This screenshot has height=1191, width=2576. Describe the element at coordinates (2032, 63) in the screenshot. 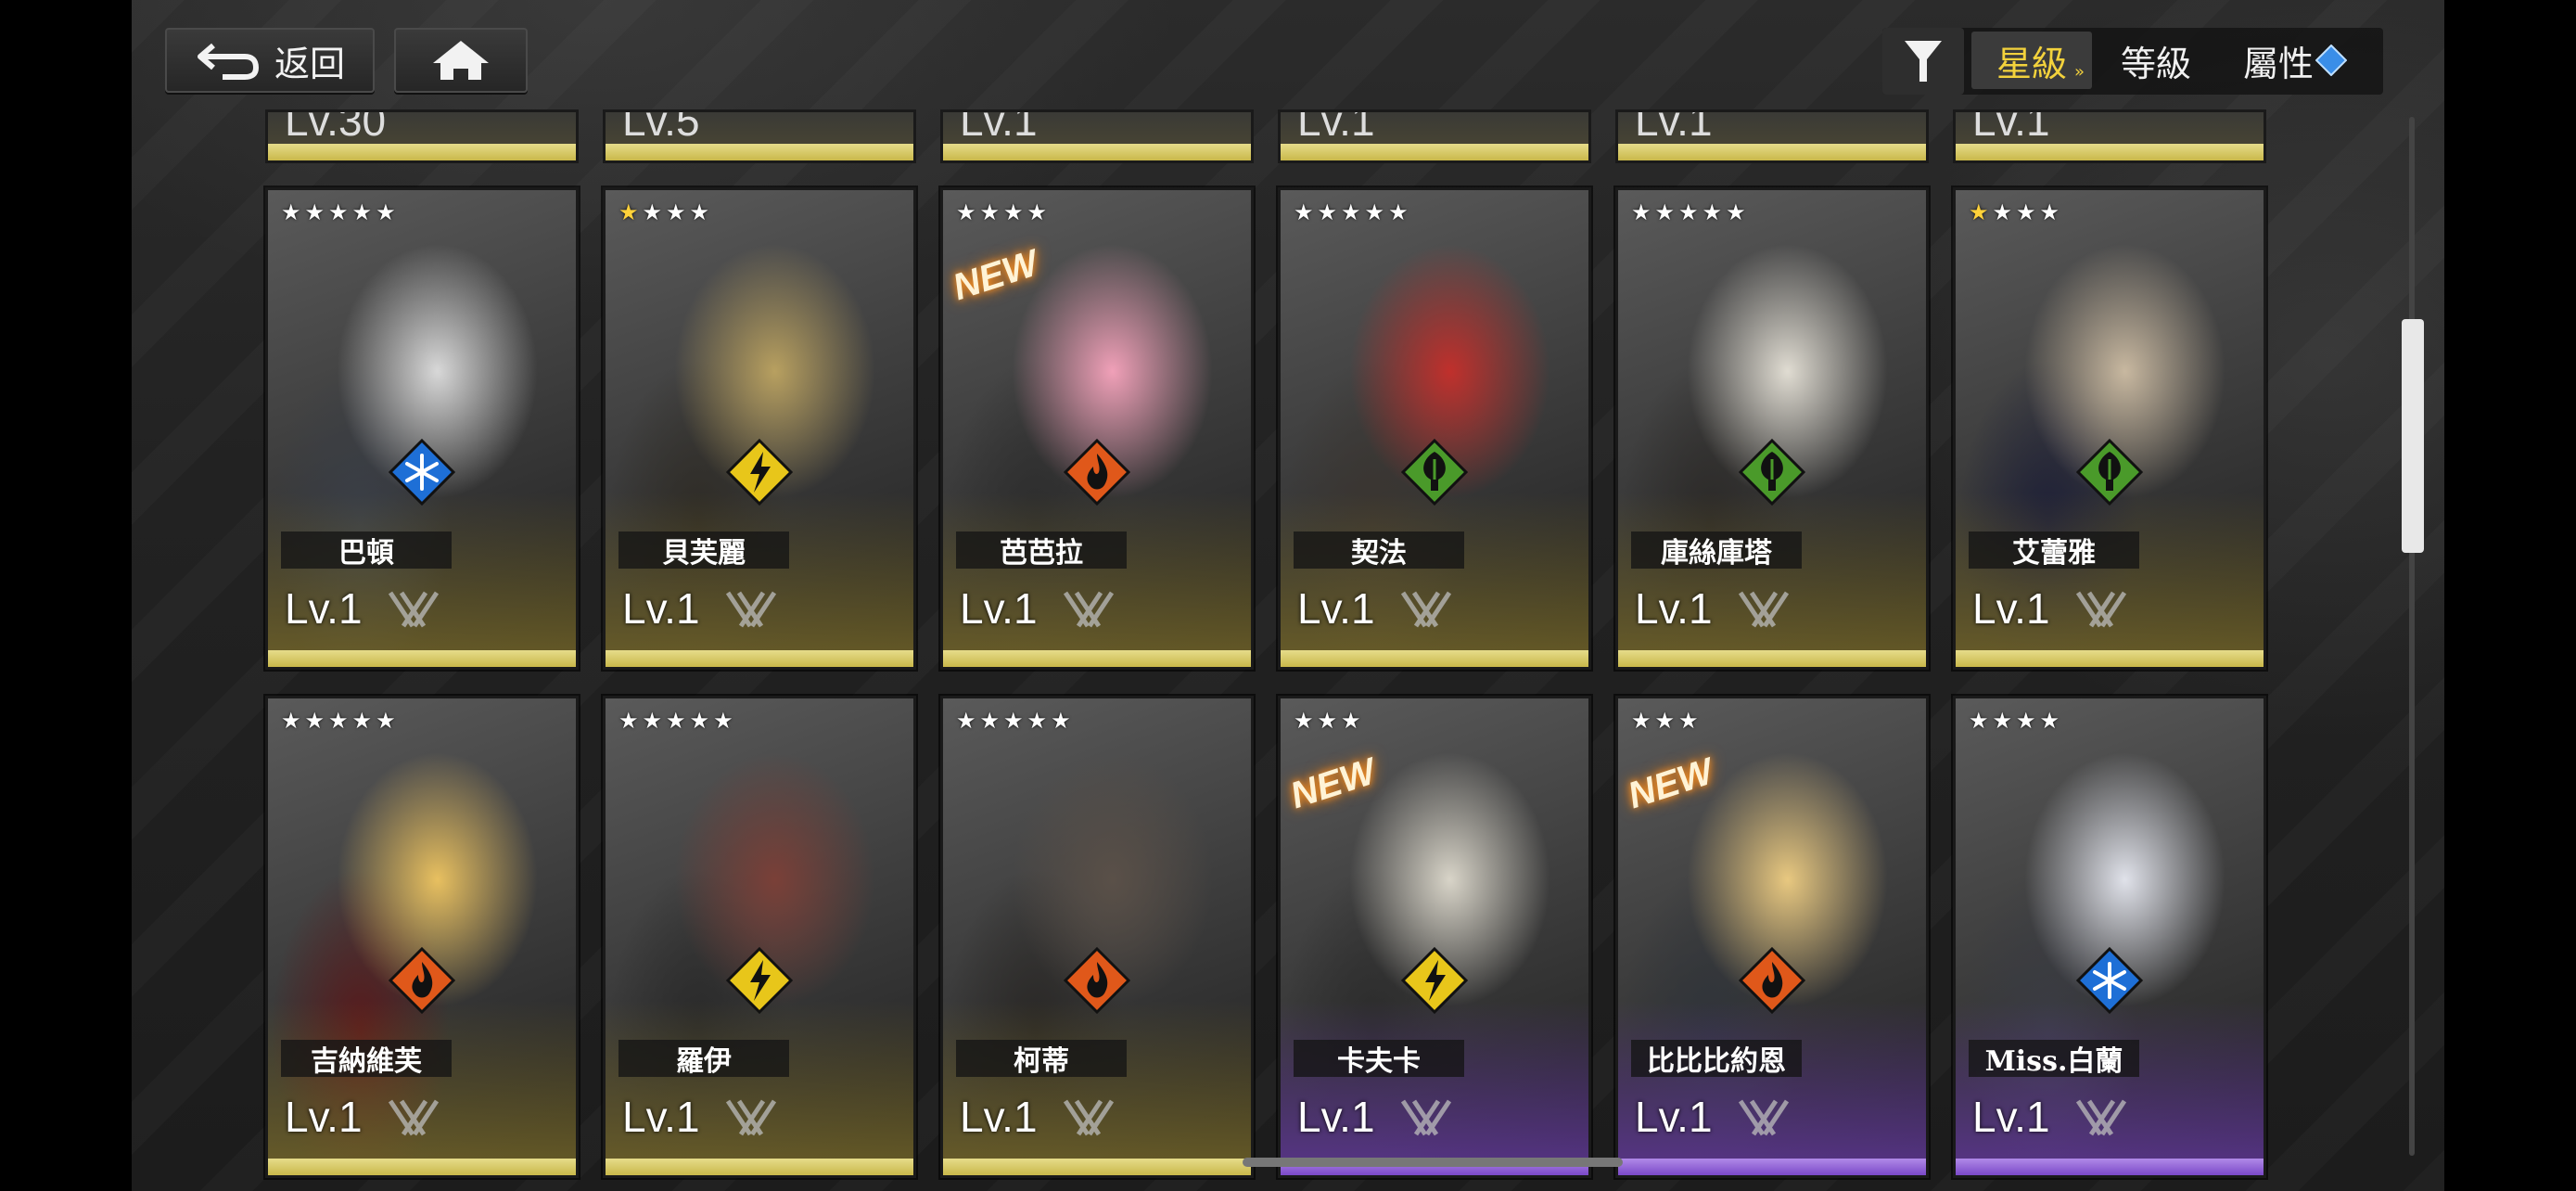

I see `sort-star-label: 星級` at that location.